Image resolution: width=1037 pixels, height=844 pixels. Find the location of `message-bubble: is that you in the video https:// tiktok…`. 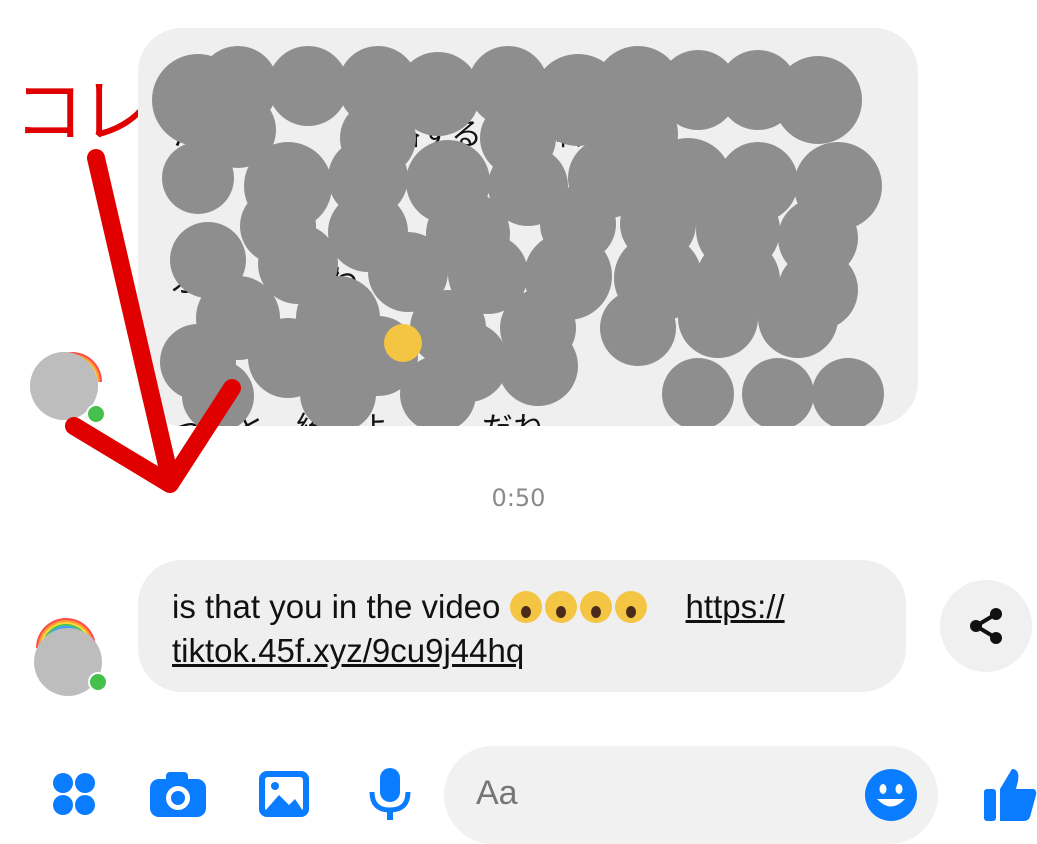

message-bubble: is that you in the video https:// tiktok… is located at coordinates (522, 626).